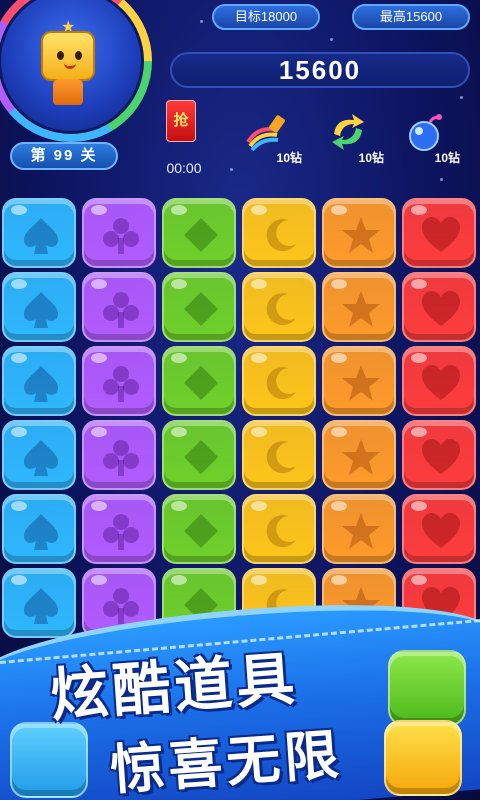  Describe the element at coordinates (265, 133) in the screenshot. I see `rainbow-brush-icon` at that location.